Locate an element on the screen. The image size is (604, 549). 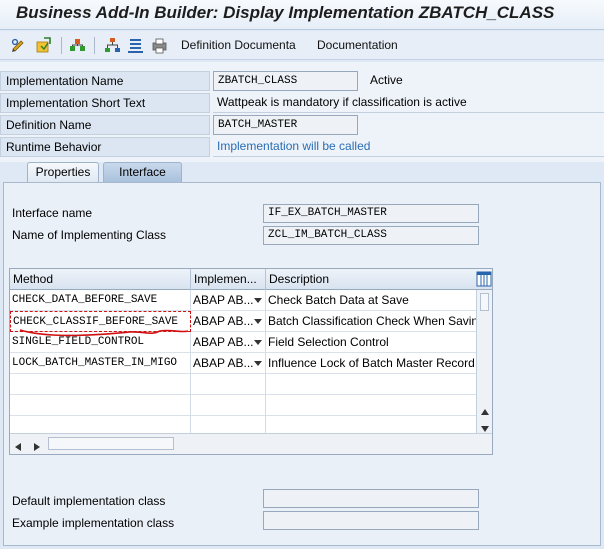
method-cell: CHECK_DATA_BEFORE_SAVE is located at coordinates (100, 300).